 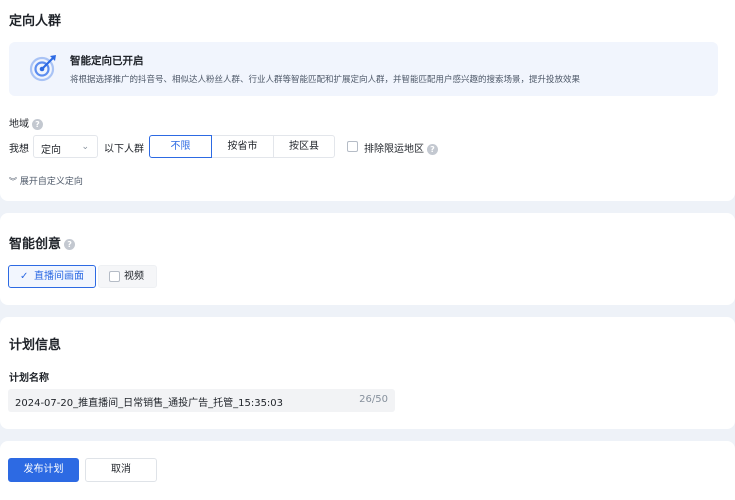 What do you see at coordinates (51, 182) in the screenshot?
I see `expand-custom-targeting-label: 展开自定义定向` at bounding box center [51, 182].